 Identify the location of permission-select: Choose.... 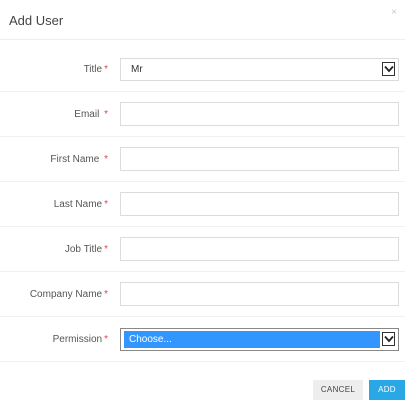
(259, 339).